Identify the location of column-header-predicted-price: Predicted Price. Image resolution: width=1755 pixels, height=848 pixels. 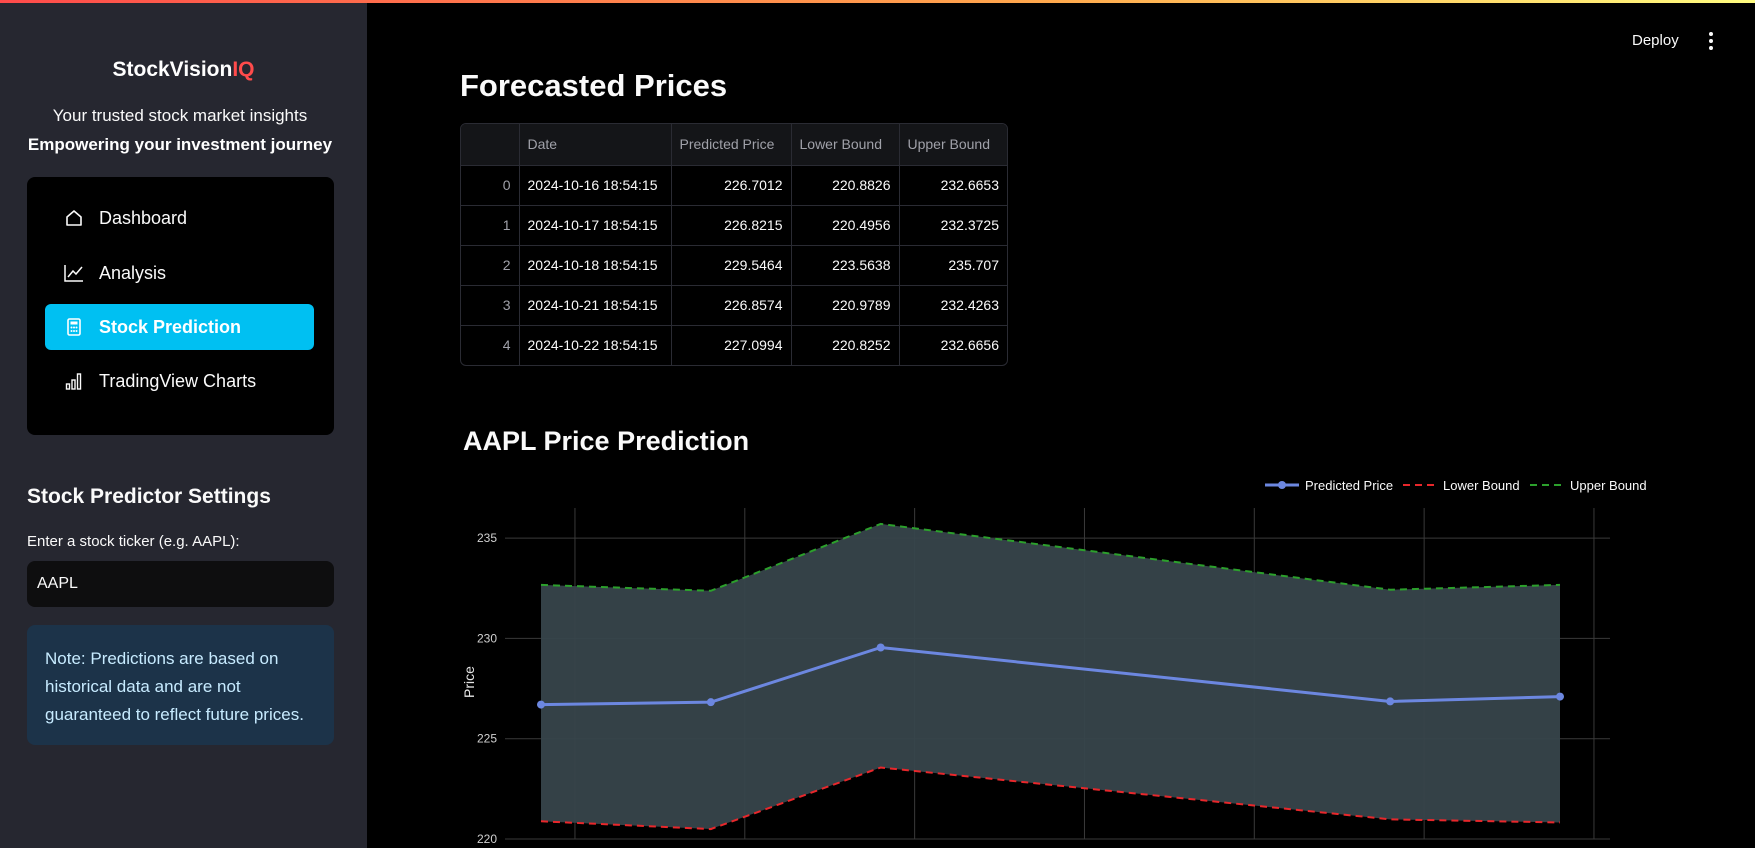
(731, 145).